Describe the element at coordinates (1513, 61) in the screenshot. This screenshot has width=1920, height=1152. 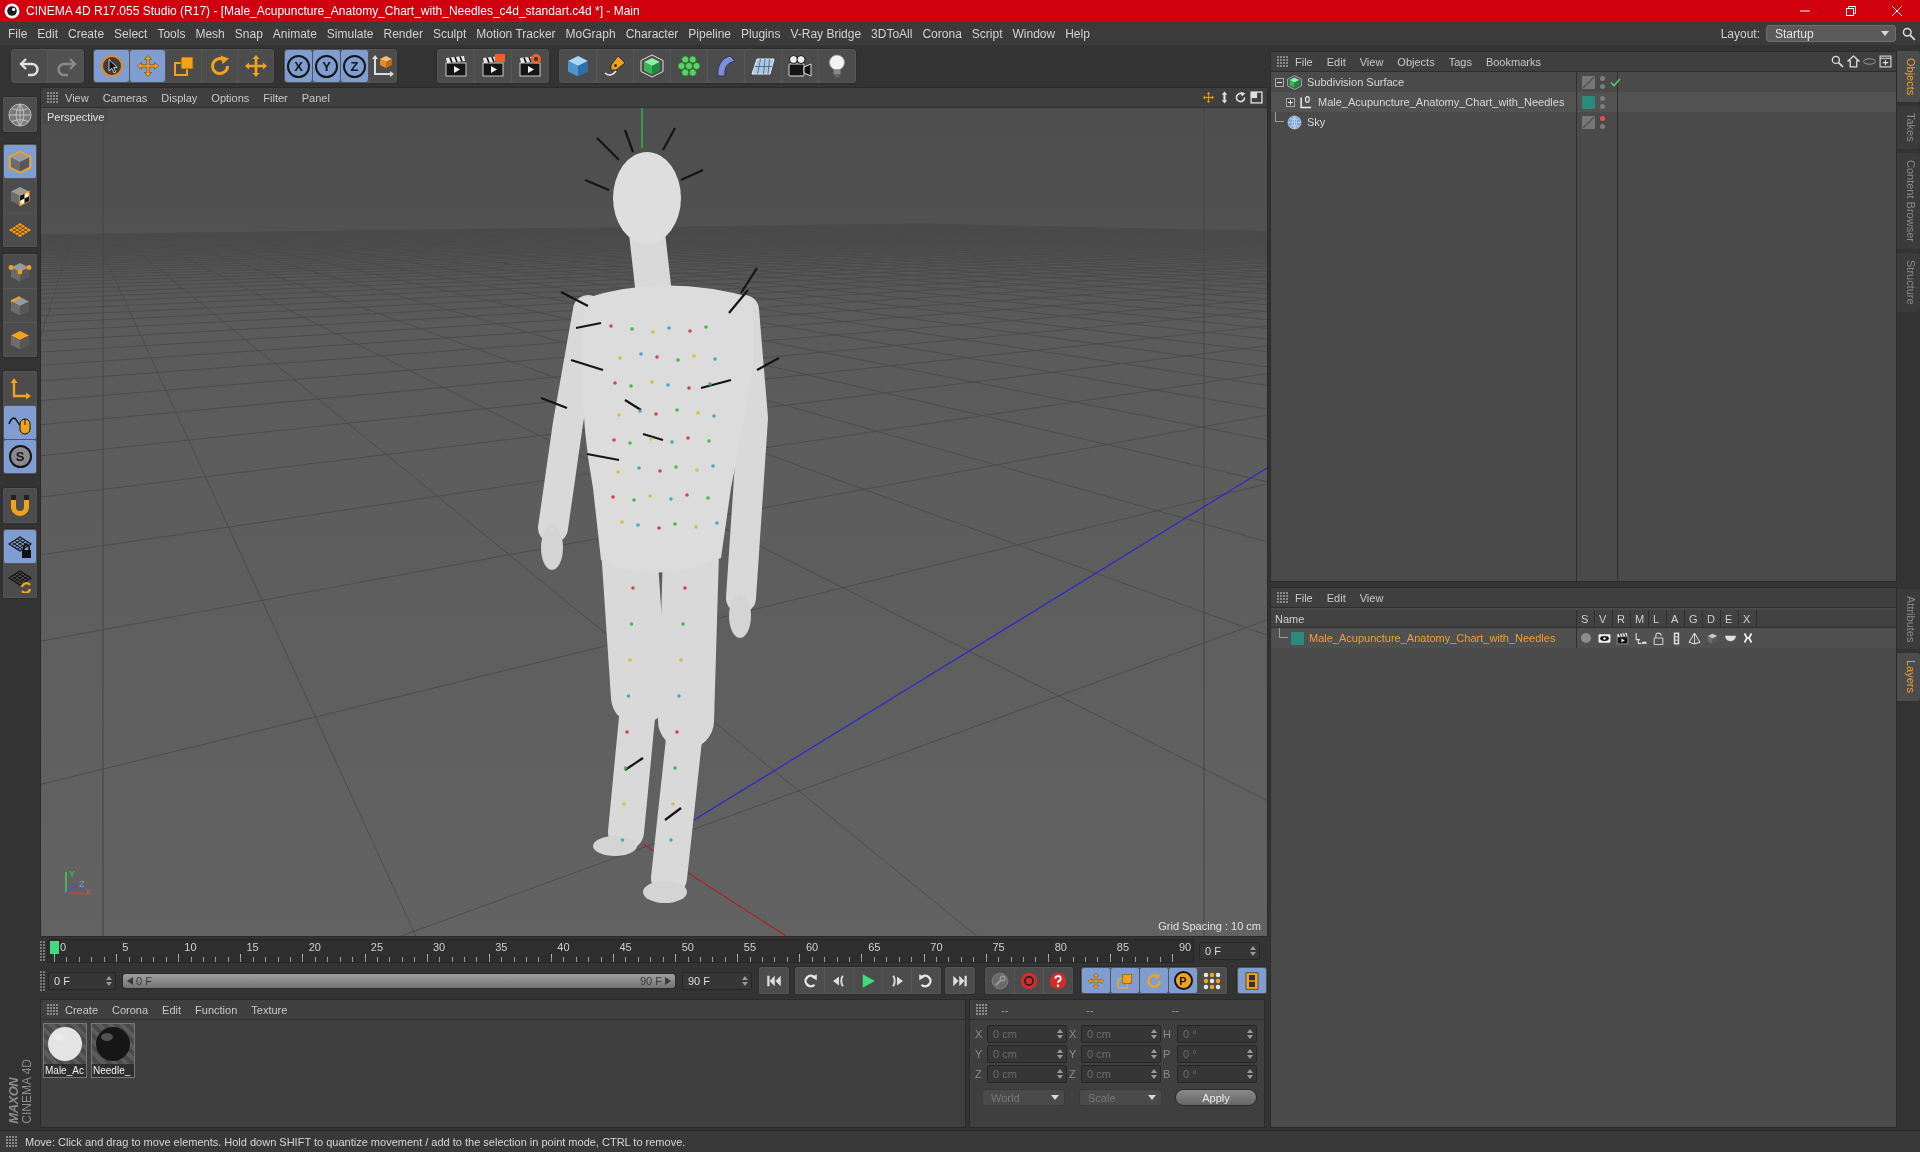
I see `object-menu-item: Bookmarks` at that location.